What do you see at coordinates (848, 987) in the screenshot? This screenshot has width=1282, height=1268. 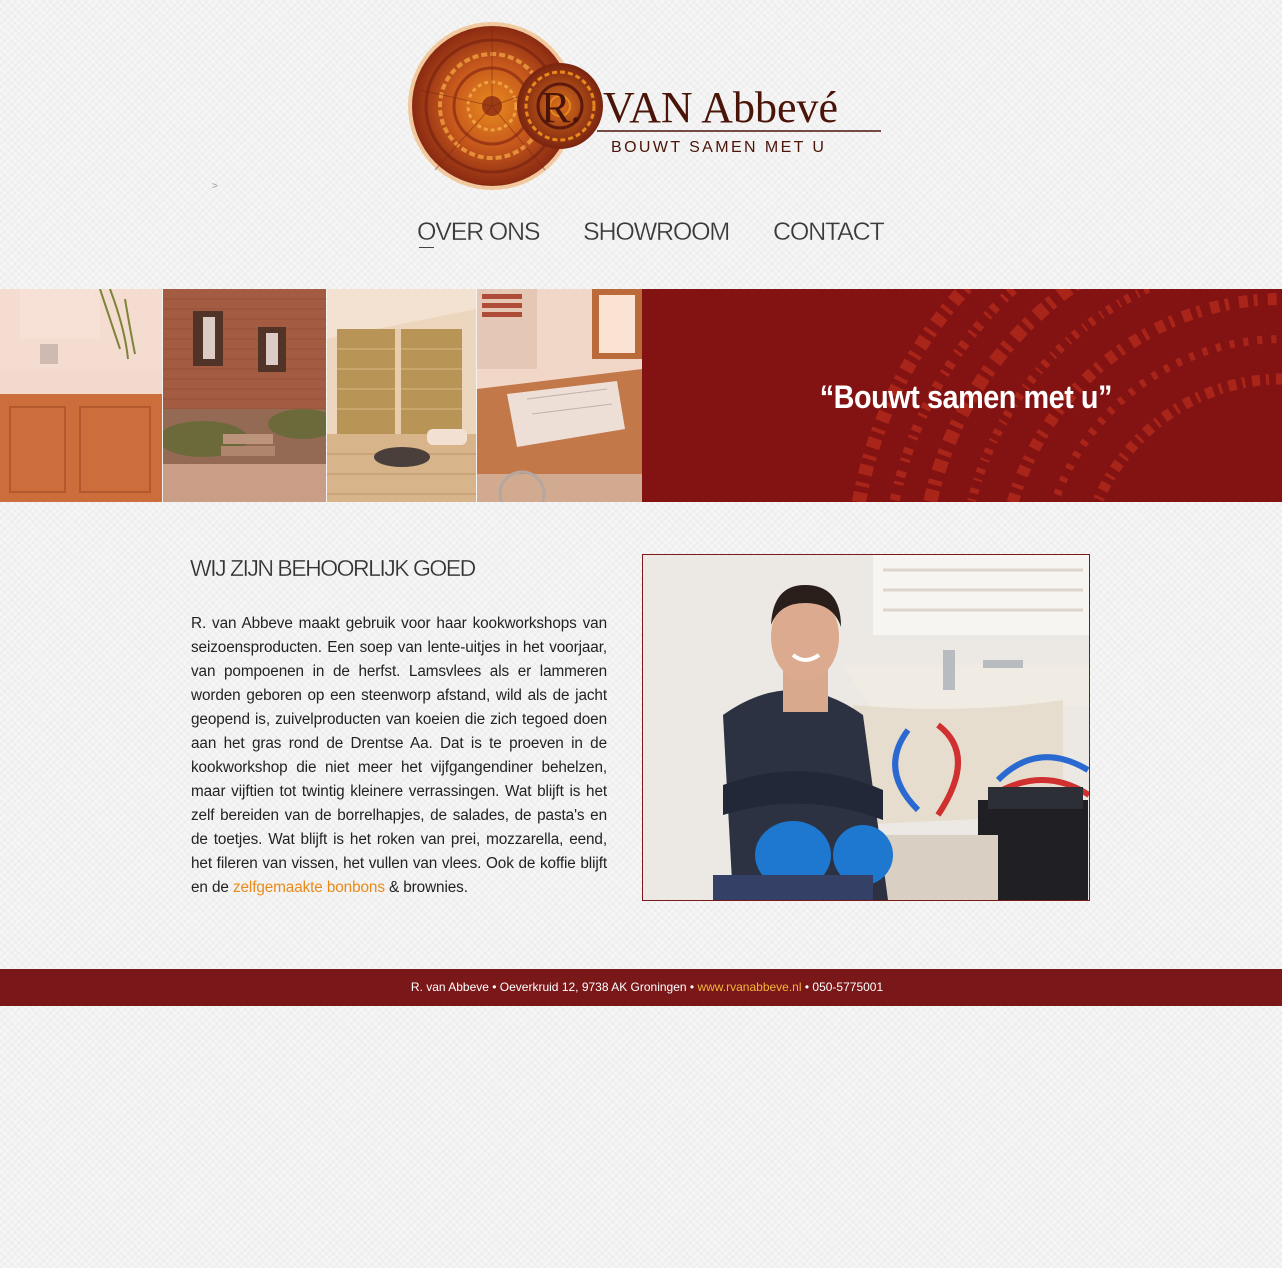 I see `footer-phone: 050-5775001` at bounding box center [848, 987].